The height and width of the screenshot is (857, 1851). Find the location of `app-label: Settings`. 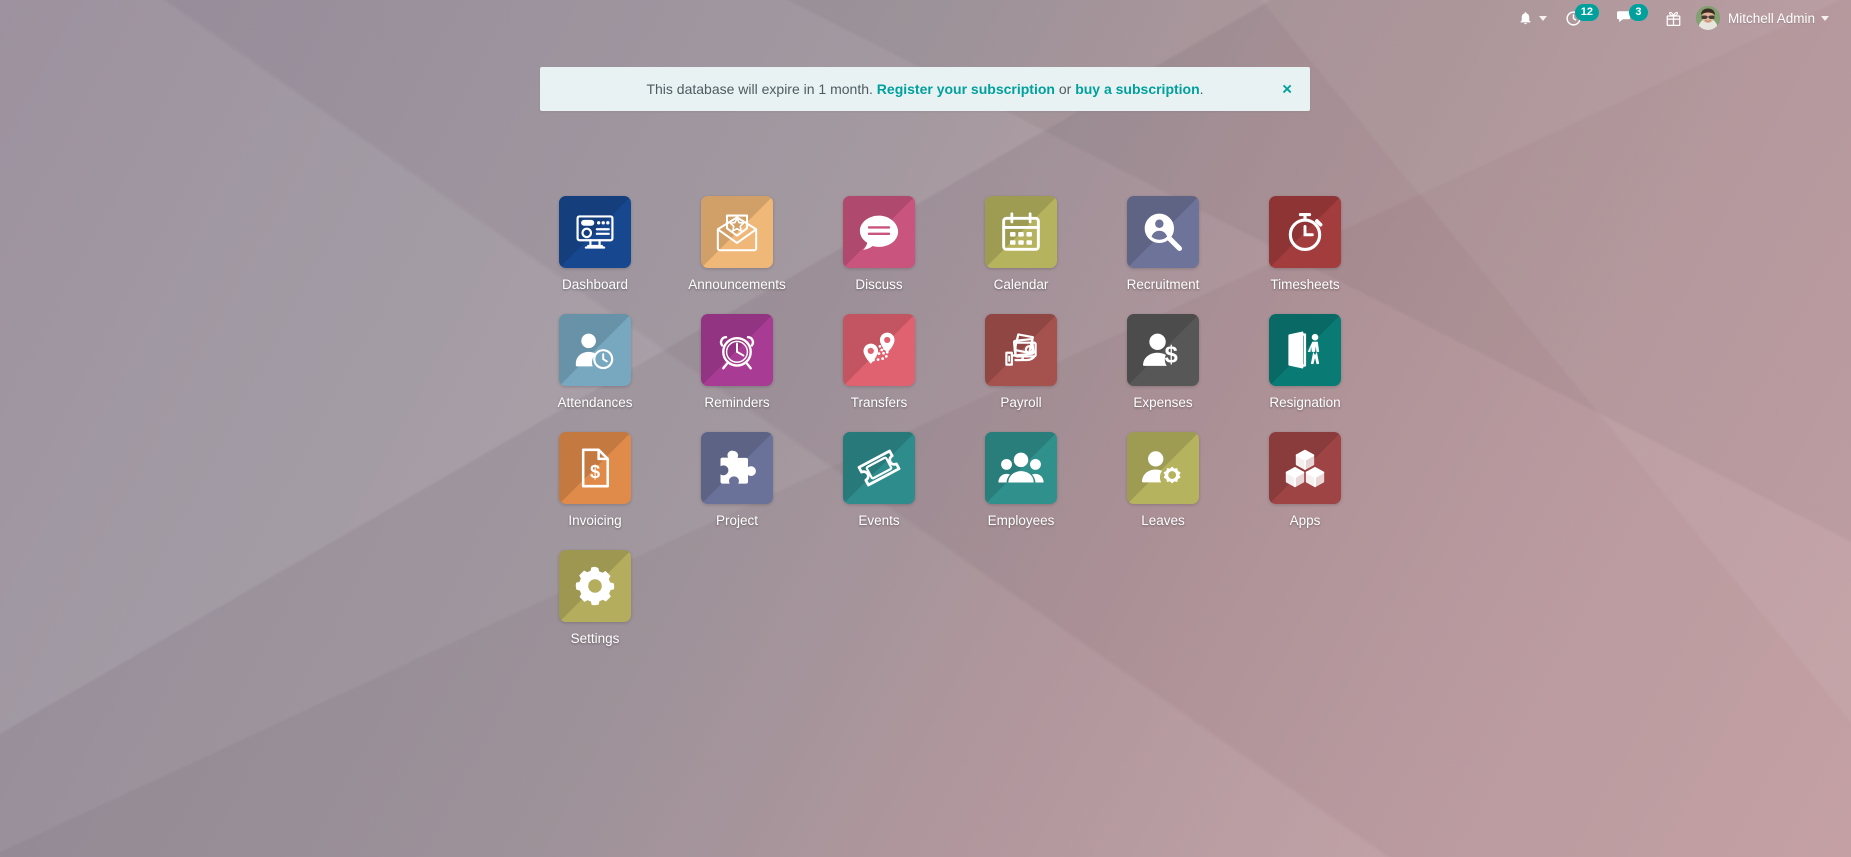

app-label: Settings is located at coordinates (595, 638).